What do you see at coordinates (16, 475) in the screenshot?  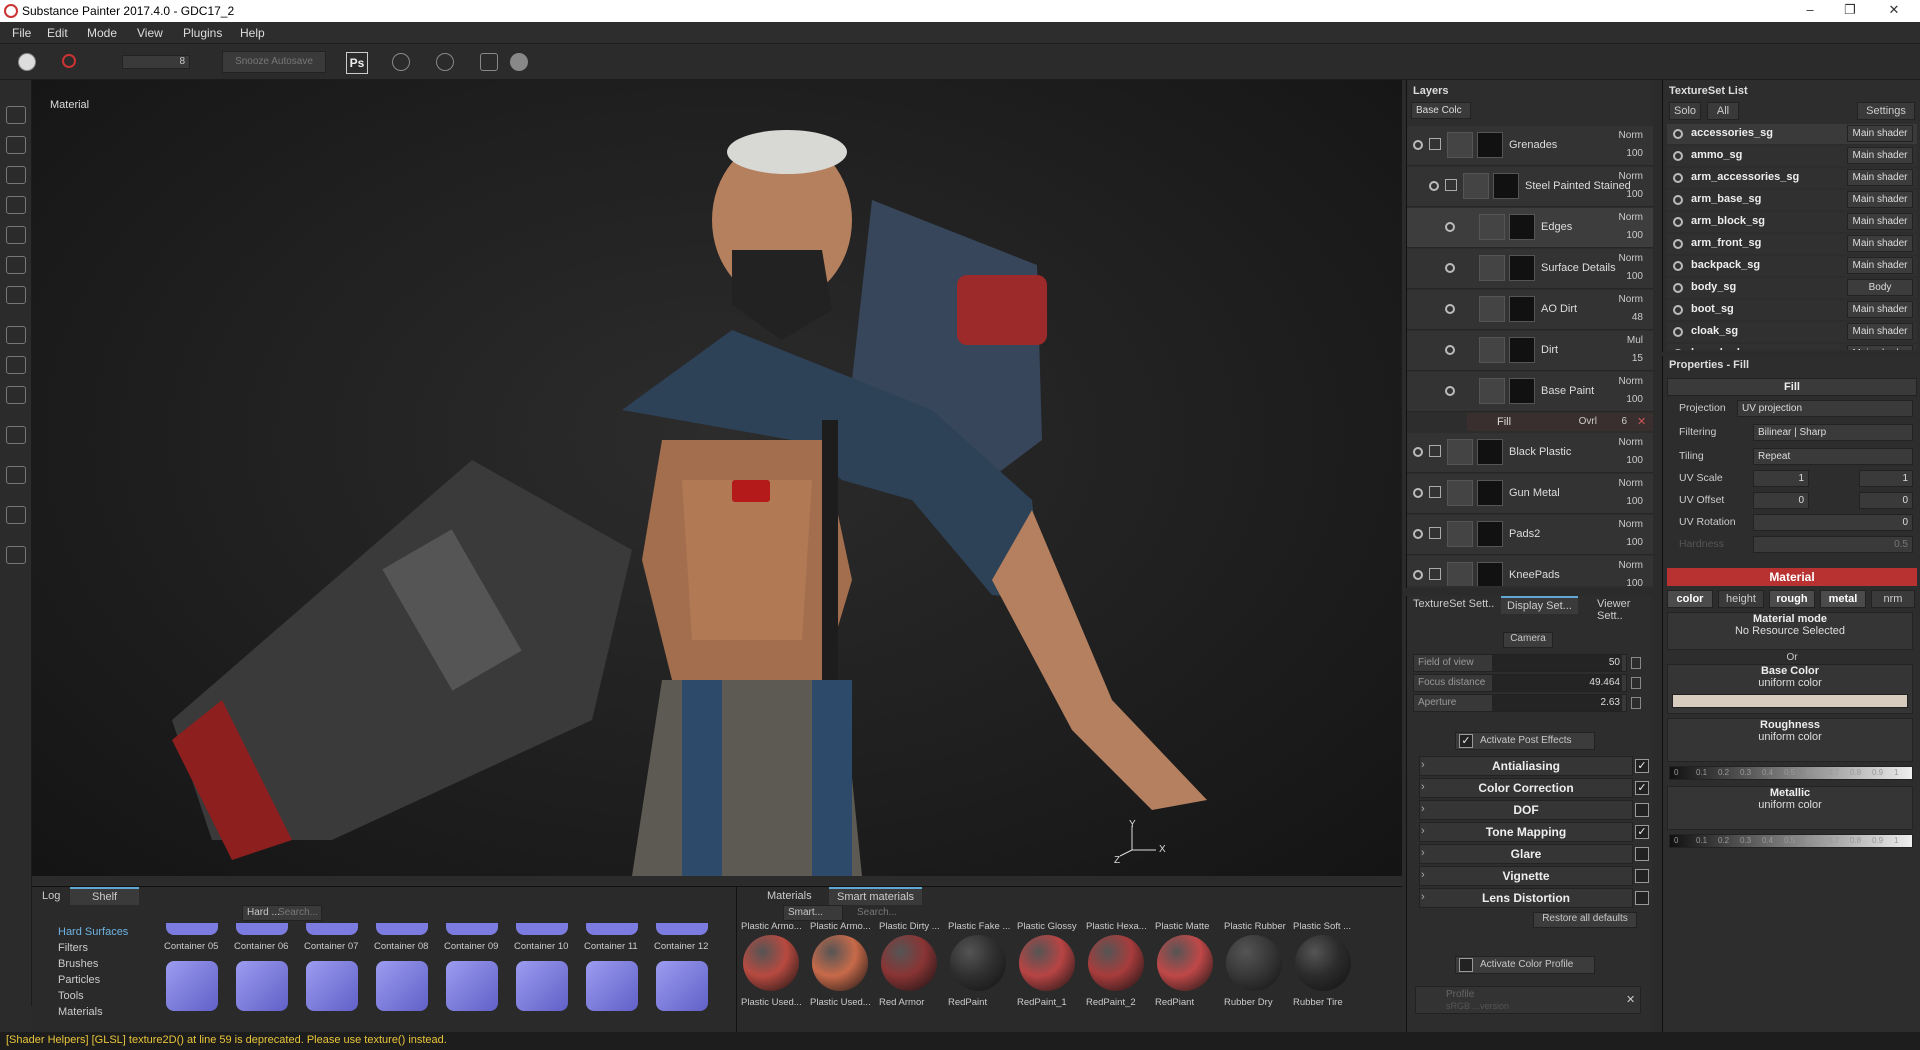 I see `camera-icon` at bounding box center [16, 475].